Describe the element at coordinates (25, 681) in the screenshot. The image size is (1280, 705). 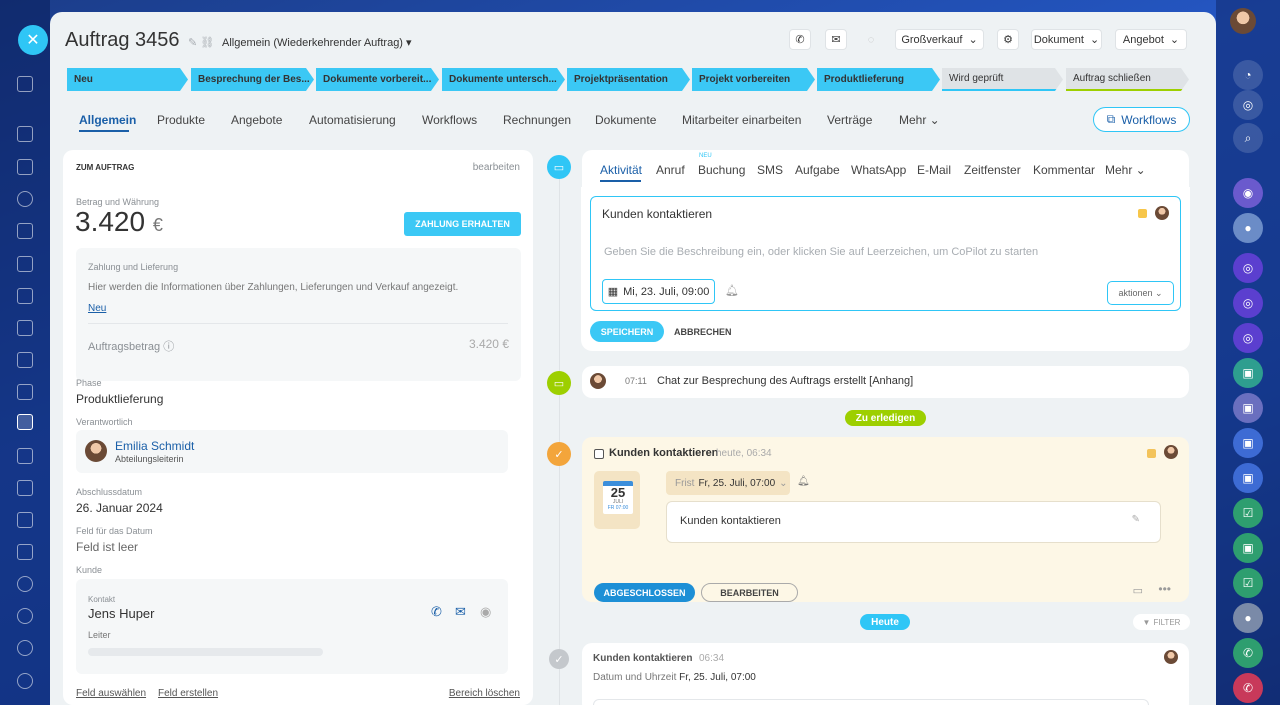
I see `settings-icon` at that location.